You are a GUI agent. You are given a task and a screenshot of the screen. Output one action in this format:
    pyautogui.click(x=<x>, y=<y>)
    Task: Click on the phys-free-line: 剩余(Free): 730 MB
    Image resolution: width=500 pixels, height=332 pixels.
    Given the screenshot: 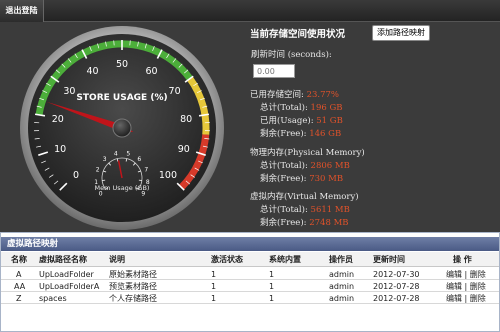 What is the action you would take?
    pyautogui.click(x=301, y=178)
    